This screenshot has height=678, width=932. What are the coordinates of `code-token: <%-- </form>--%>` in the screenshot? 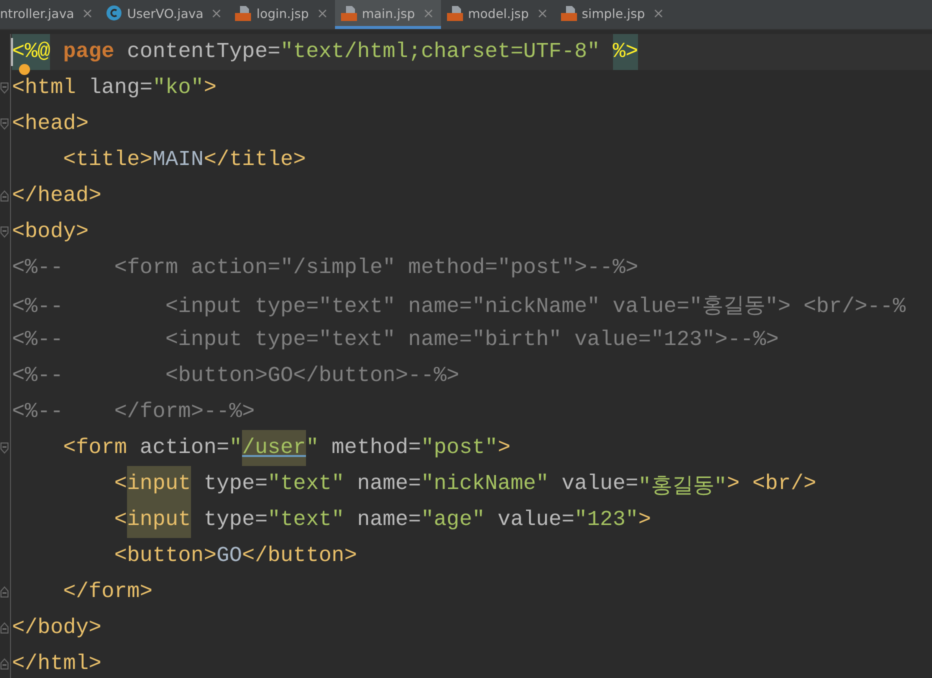 It's located at (133, 412).